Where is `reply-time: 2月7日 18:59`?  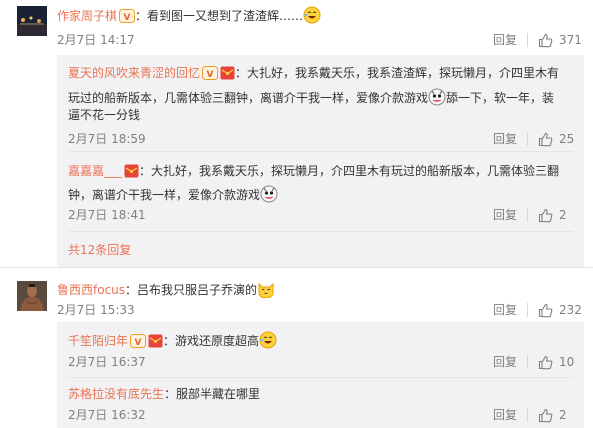
reply-time: 2月7日 18:59 is located at coordinates (107, 139).